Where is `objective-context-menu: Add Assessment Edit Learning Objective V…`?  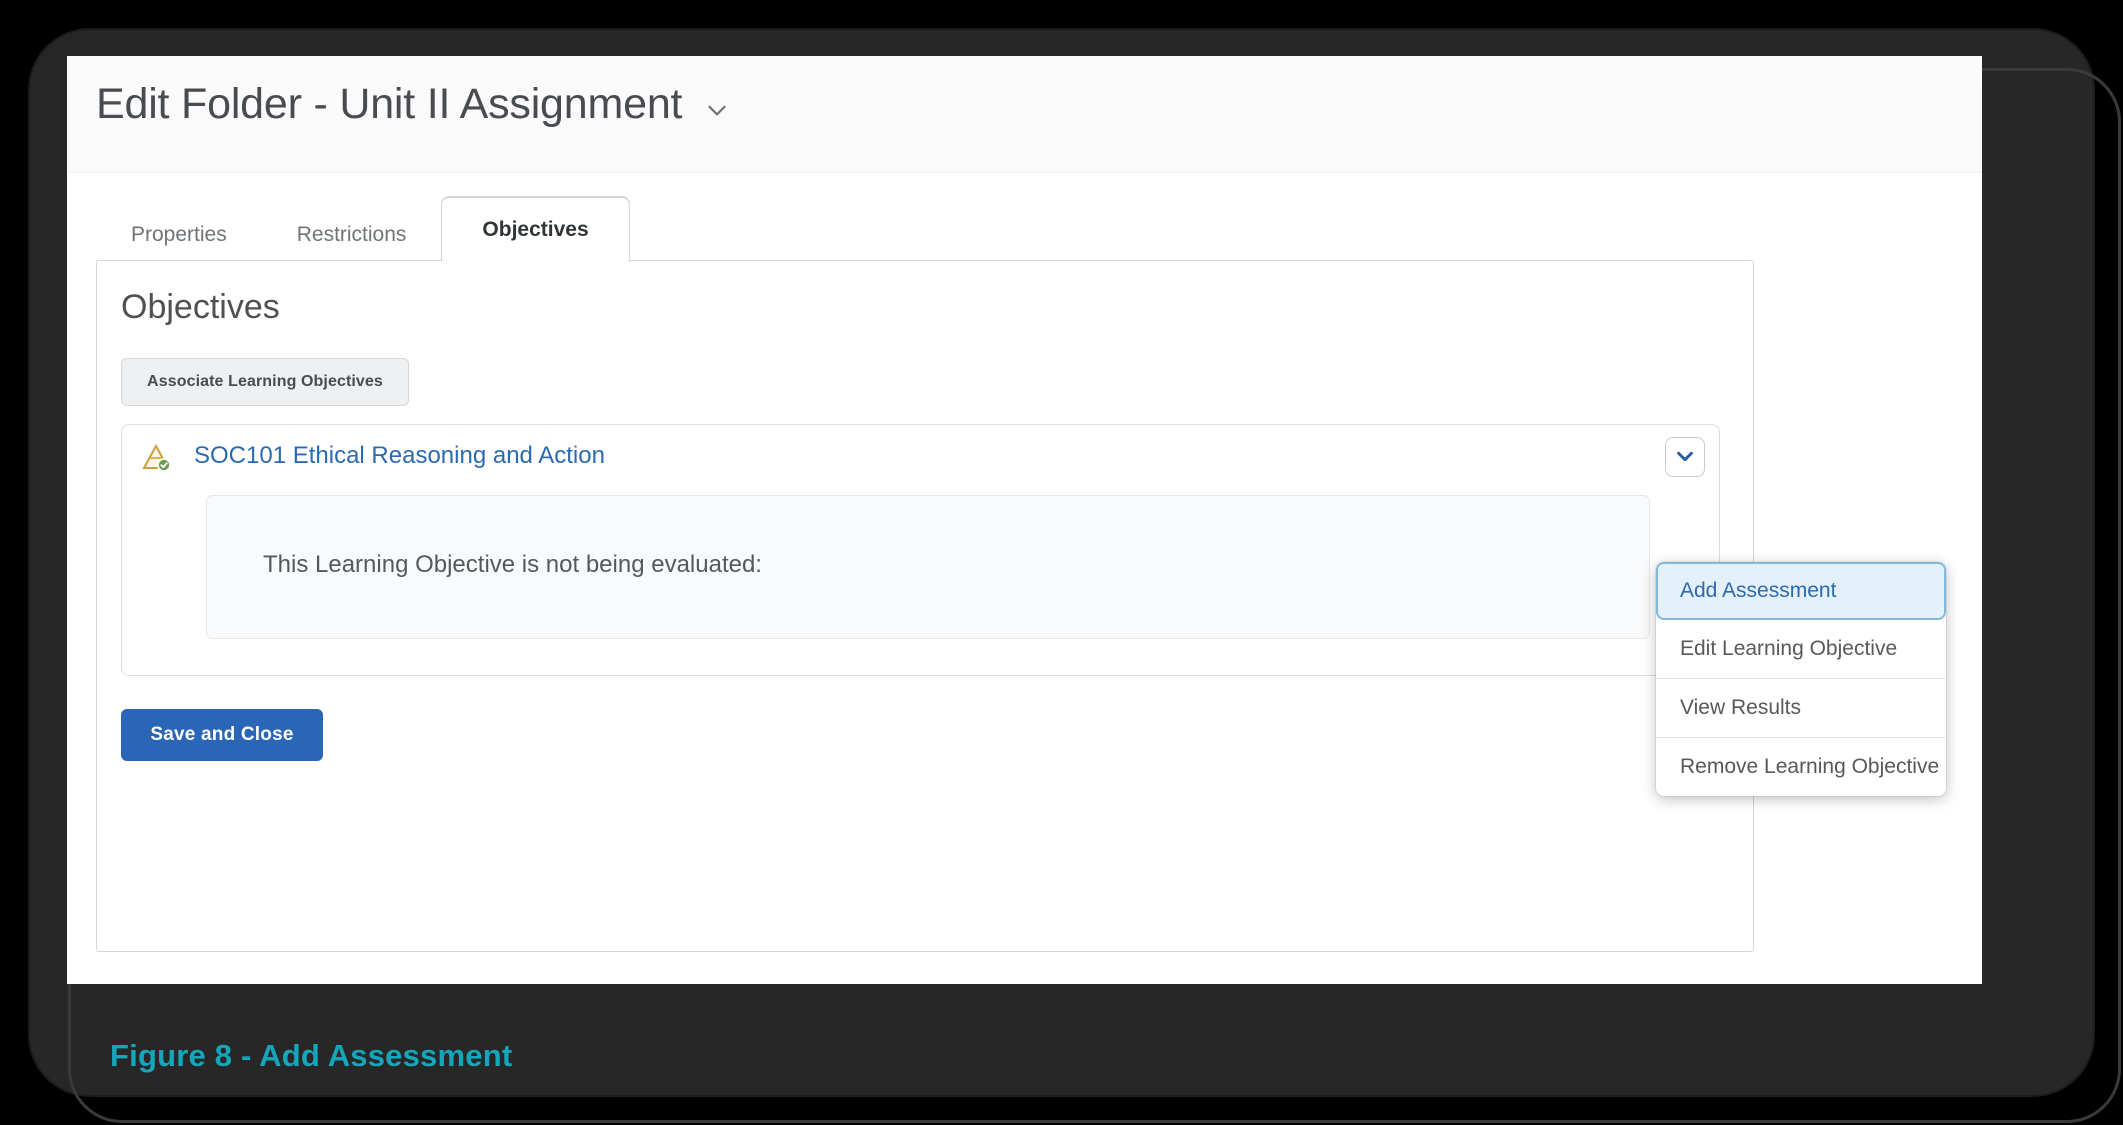
objective-context-menu: Add Assessment Edit Learning Objective V… is located at coordinates (1801, 679).